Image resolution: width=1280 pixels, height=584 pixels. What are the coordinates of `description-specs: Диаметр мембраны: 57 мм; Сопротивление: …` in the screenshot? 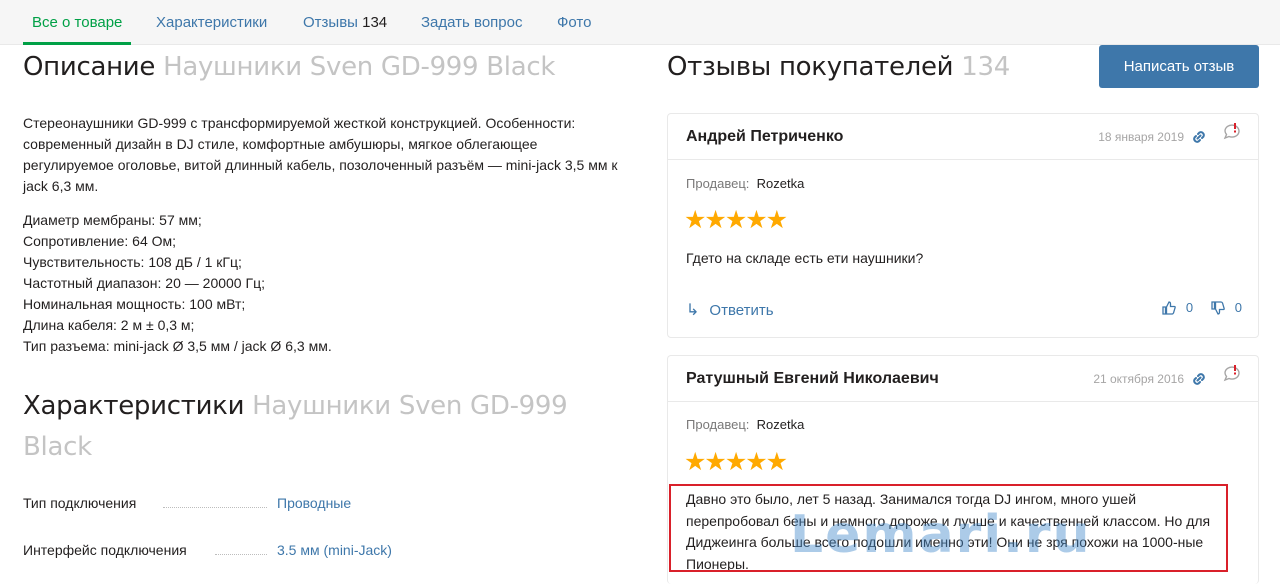 It's located at (323, 283).